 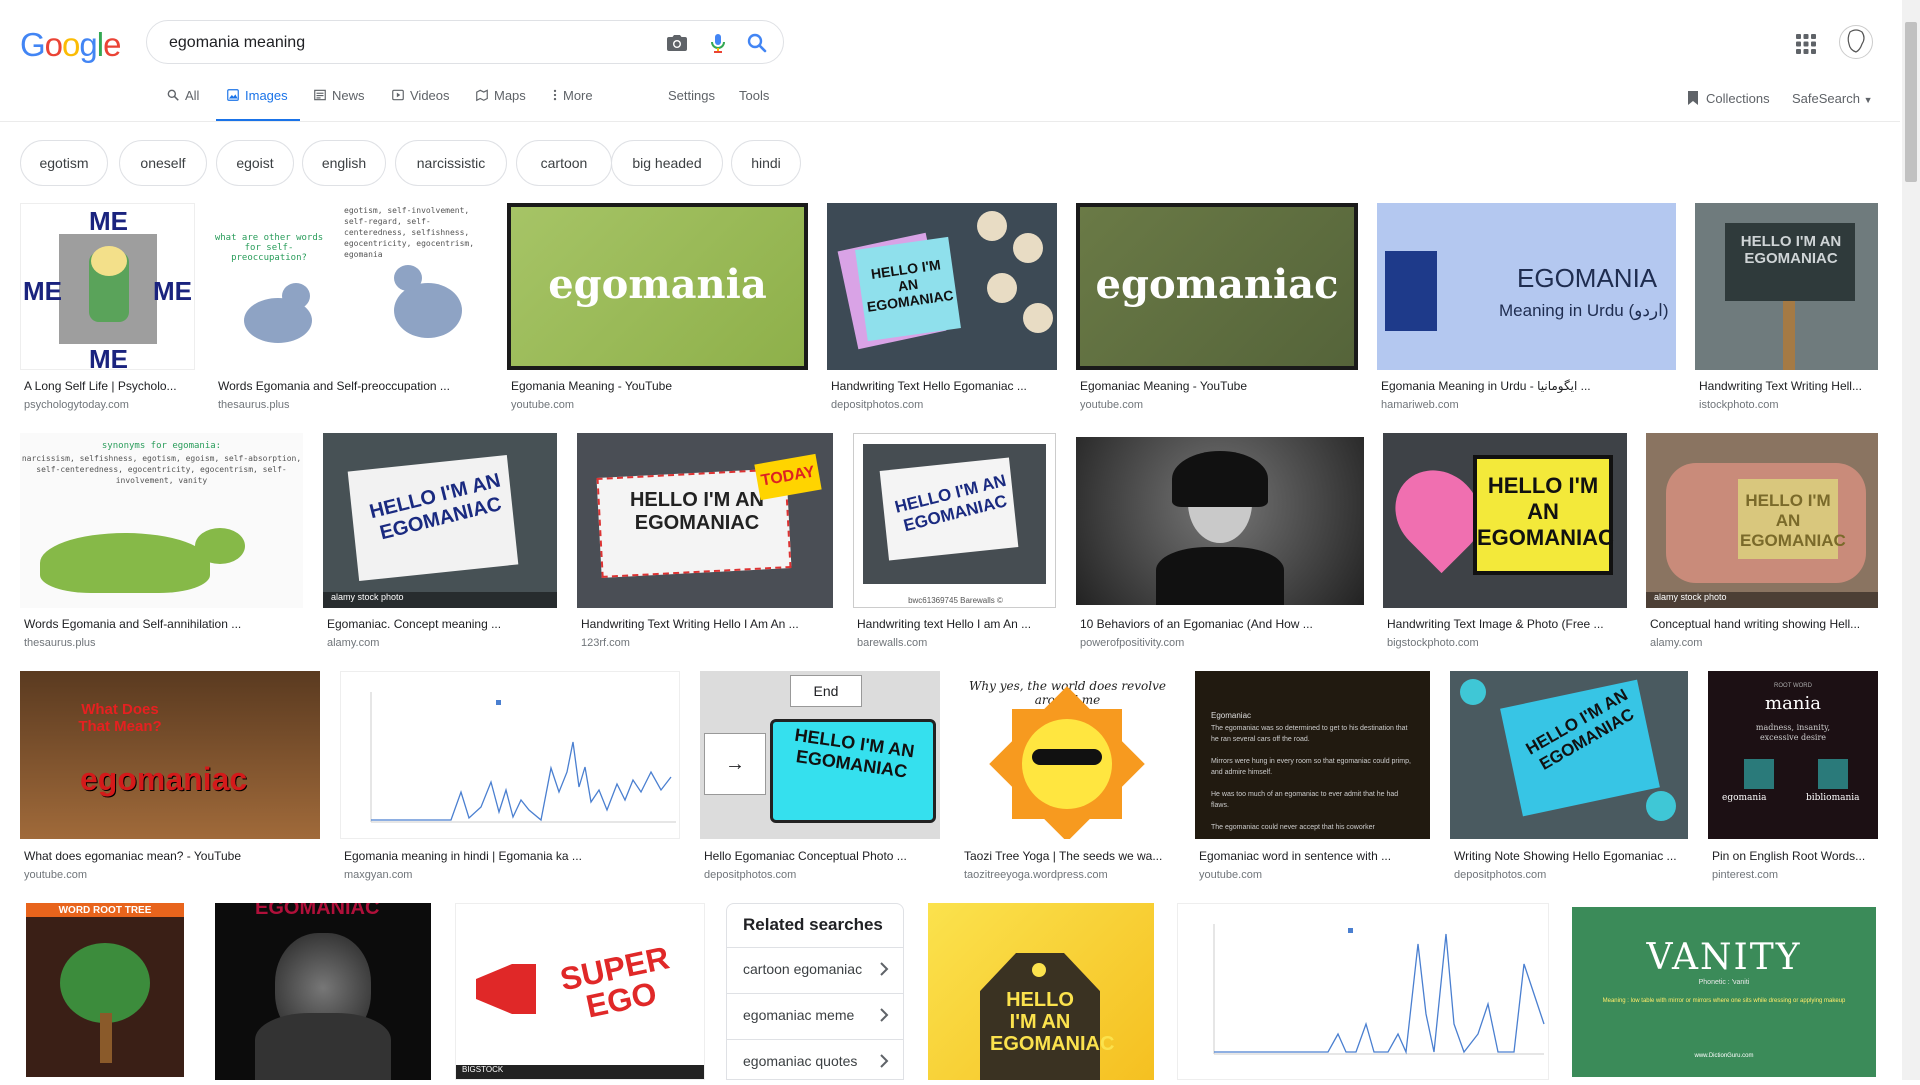 What do you see at coordinates (1132, 643) in the screenshot?
I see `result-source: powerofpositivity.com` at bounding box center [1132, 643].